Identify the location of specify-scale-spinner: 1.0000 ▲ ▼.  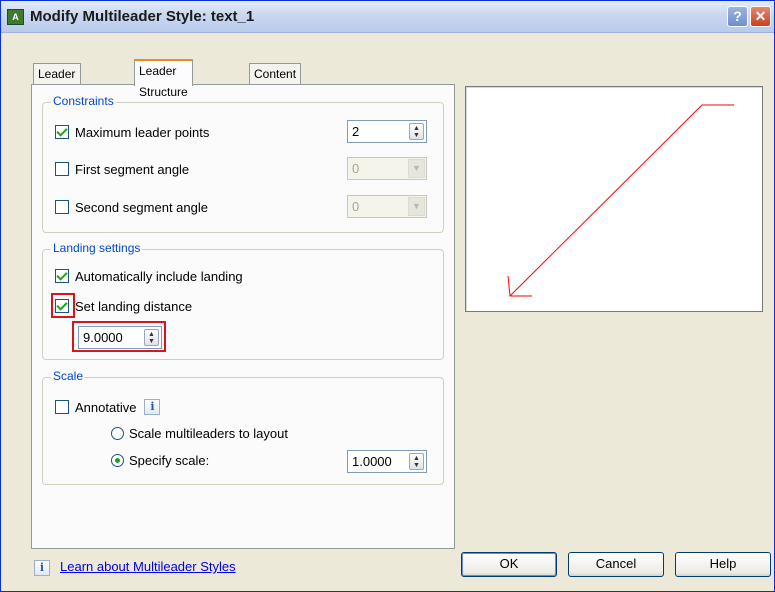
(387, 461).